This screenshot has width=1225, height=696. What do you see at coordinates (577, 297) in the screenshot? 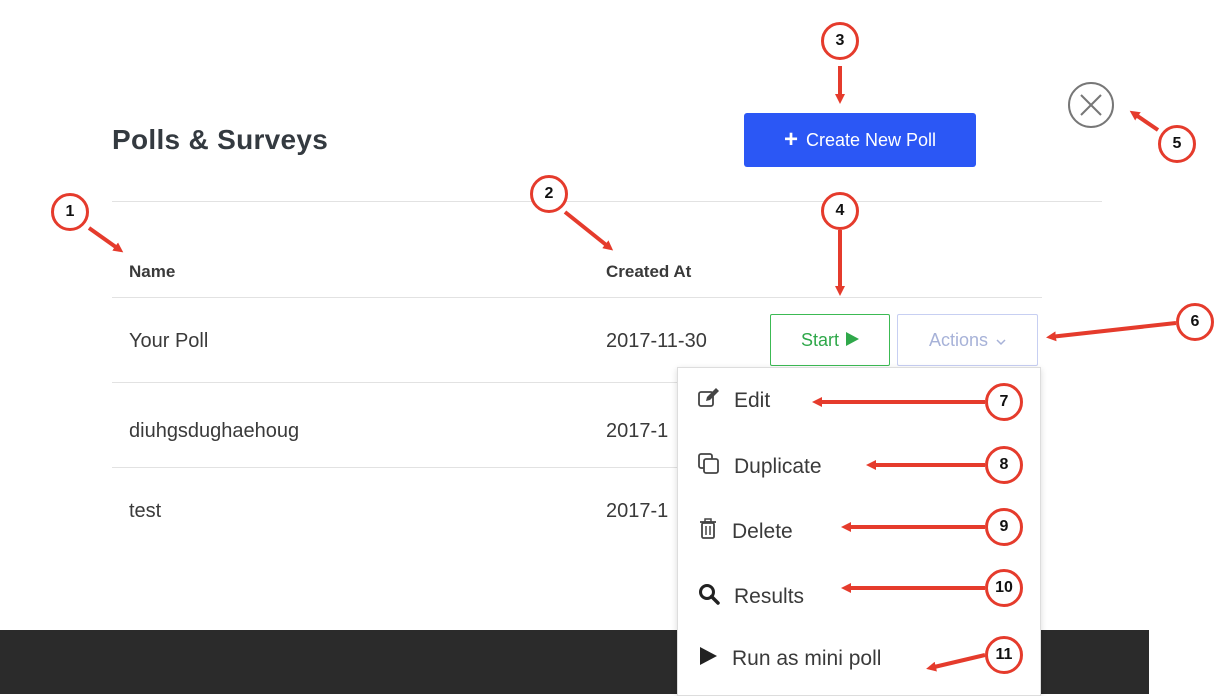
I see `table-header-divider` at bounding box center [577, 297].